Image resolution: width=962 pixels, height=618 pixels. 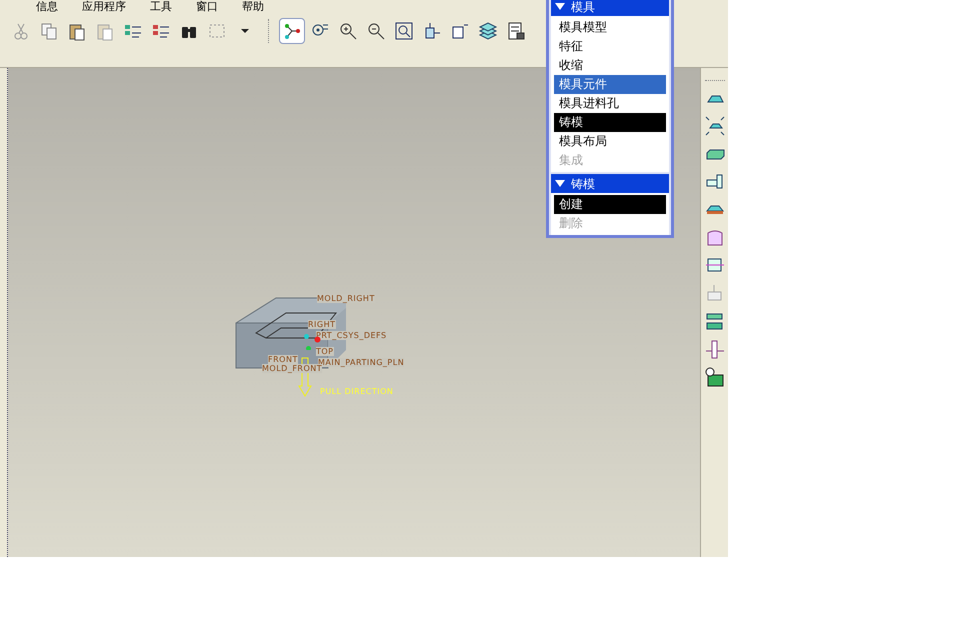 I want to click on dropdown-arrow-icon, so click(x=245, y=31).